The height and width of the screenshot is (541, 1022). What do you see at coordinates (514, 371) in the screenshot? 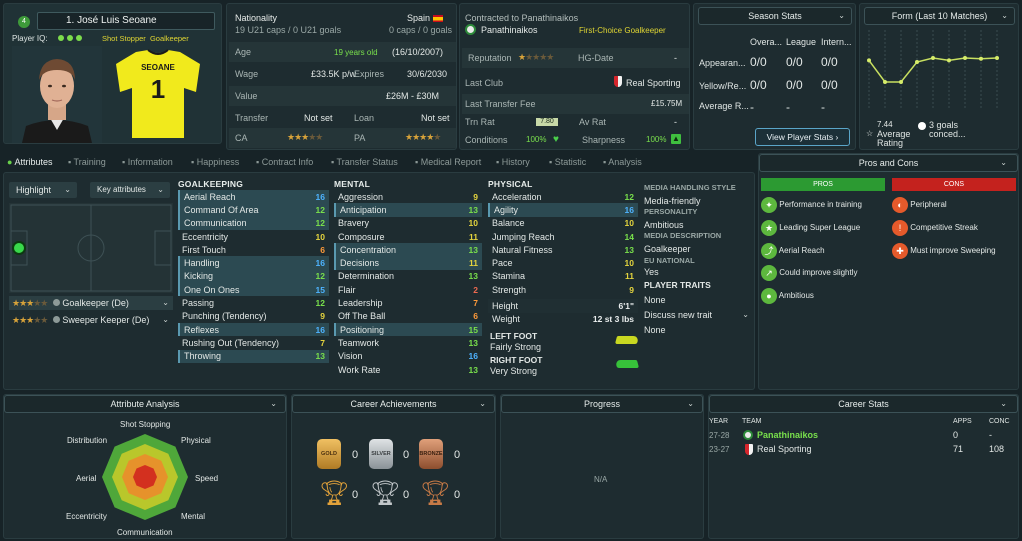
I see `right-foot-value: Very Strong` at bounding box center [514, 371].